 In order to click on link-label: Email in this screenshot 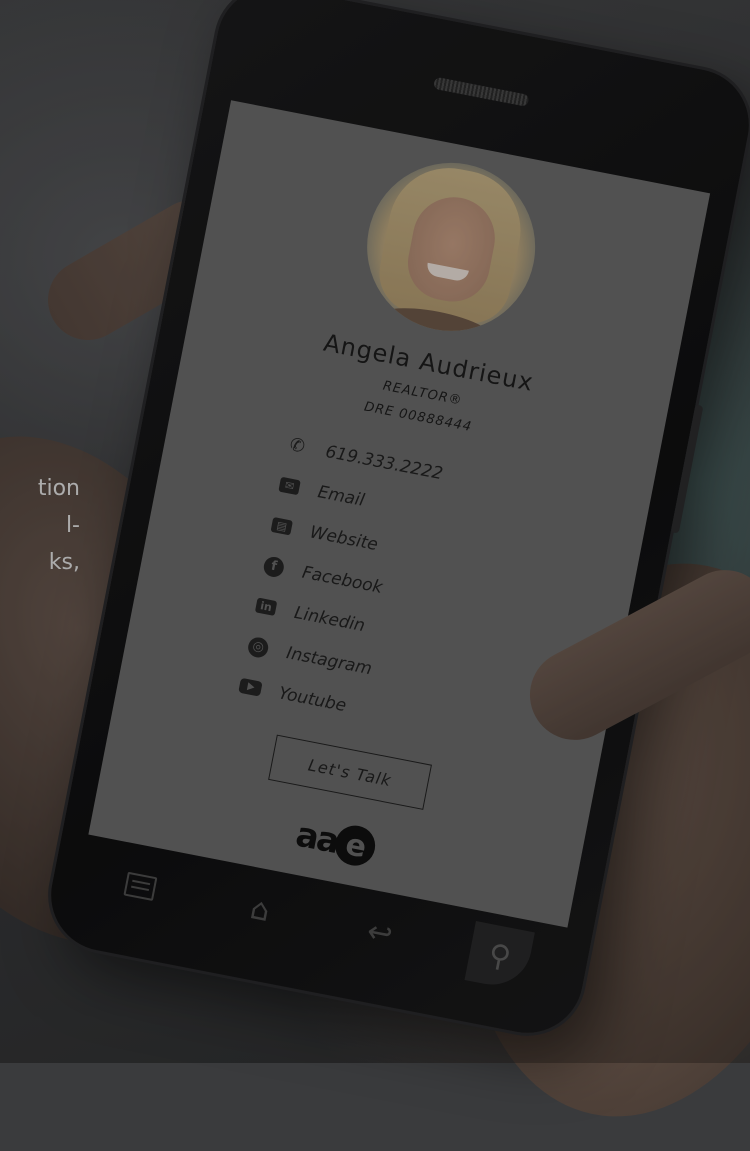, I will do `click(341, 496)`.